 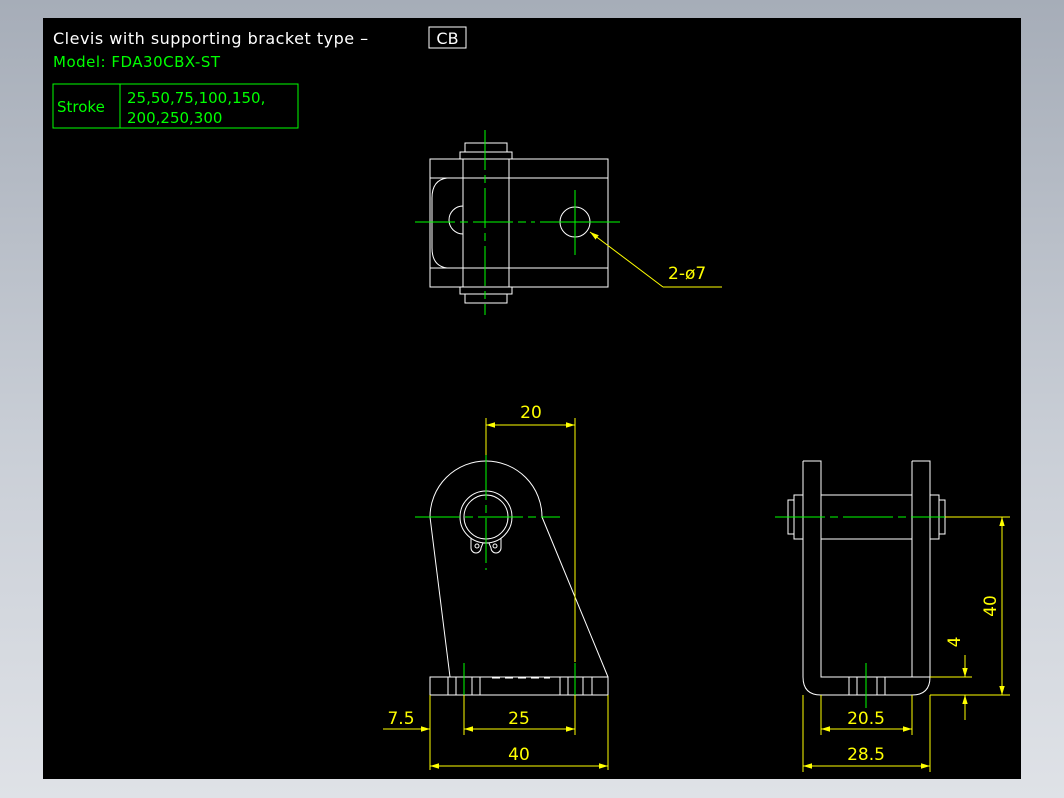 What do you see at coordinates (196, 98) in the screenshot?
I see `stroke-values-line1: 25,50,75,100,150,` at bounding box center [196, 98].